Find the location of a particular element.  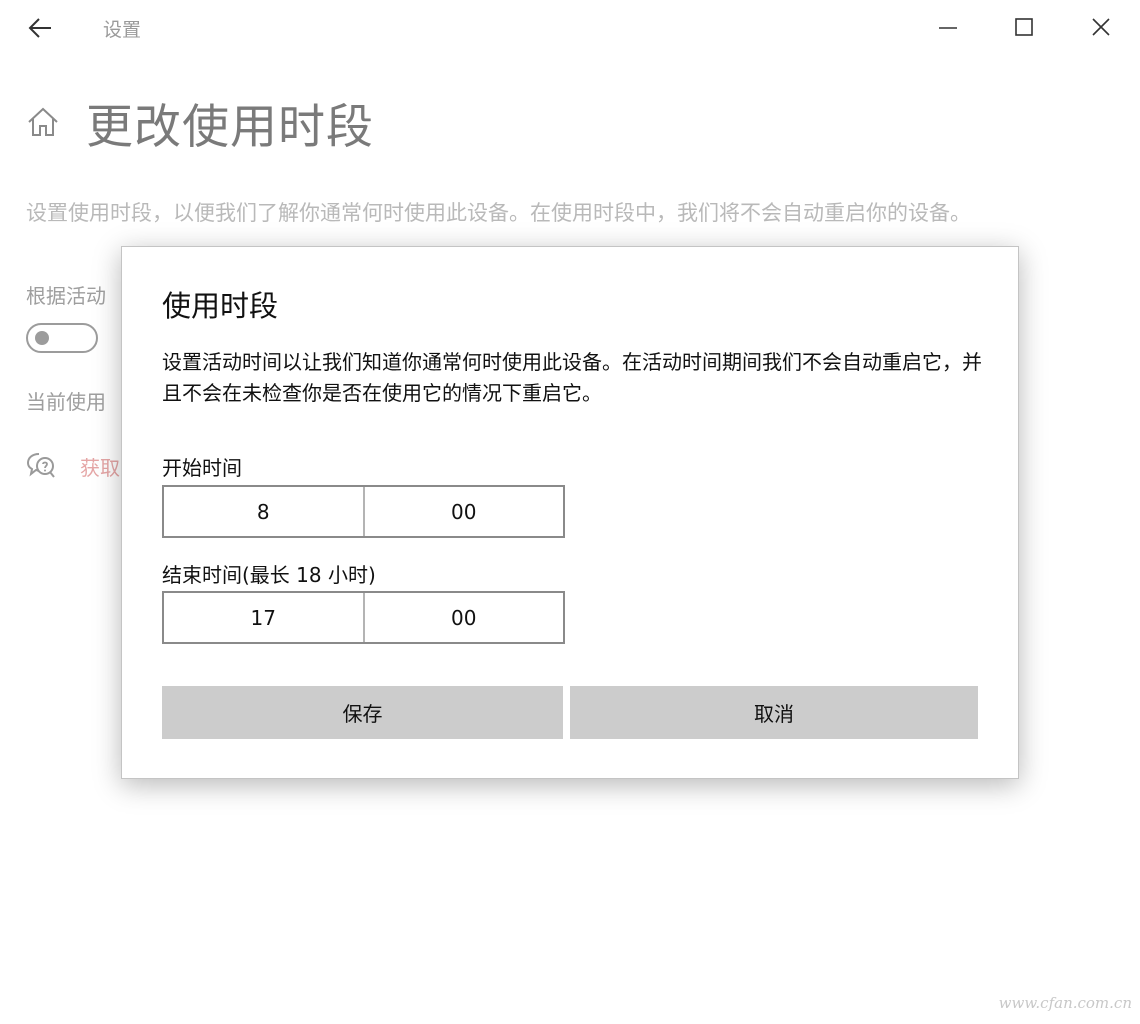

toggle-knob is located at coordinates (42, 338).